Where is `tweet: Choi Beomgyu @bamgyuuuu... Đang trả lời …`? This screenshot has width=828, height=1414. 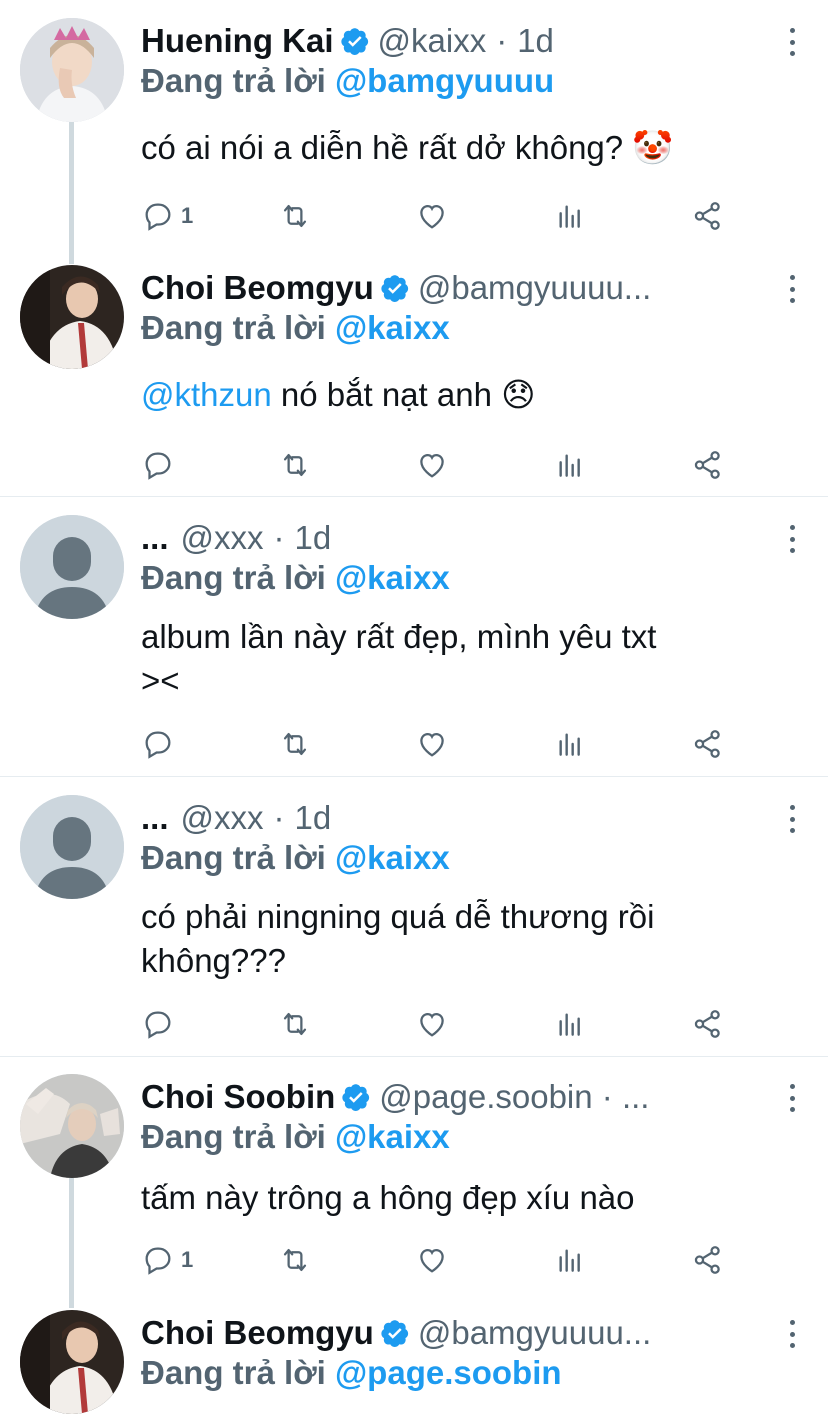
tweet: Choi Beomgyu @bamgyuuuu... Đang trả lời … is located at coordinates (414, 1362).